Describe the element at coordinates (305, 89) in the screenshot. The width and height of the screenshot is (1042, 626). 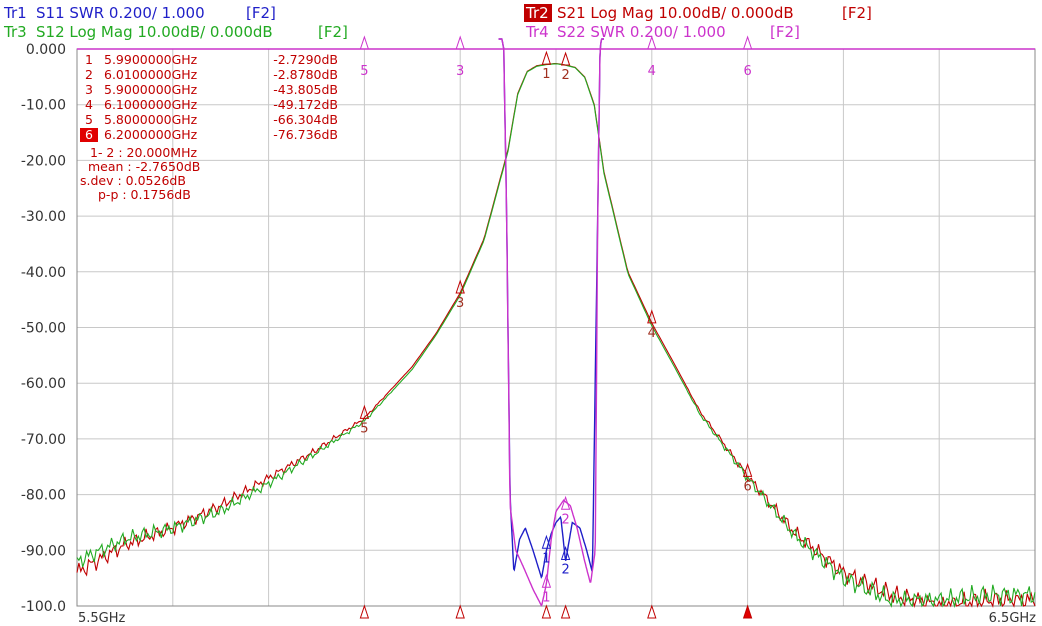
I see `marker-table-value: -43.805dB` at that location.